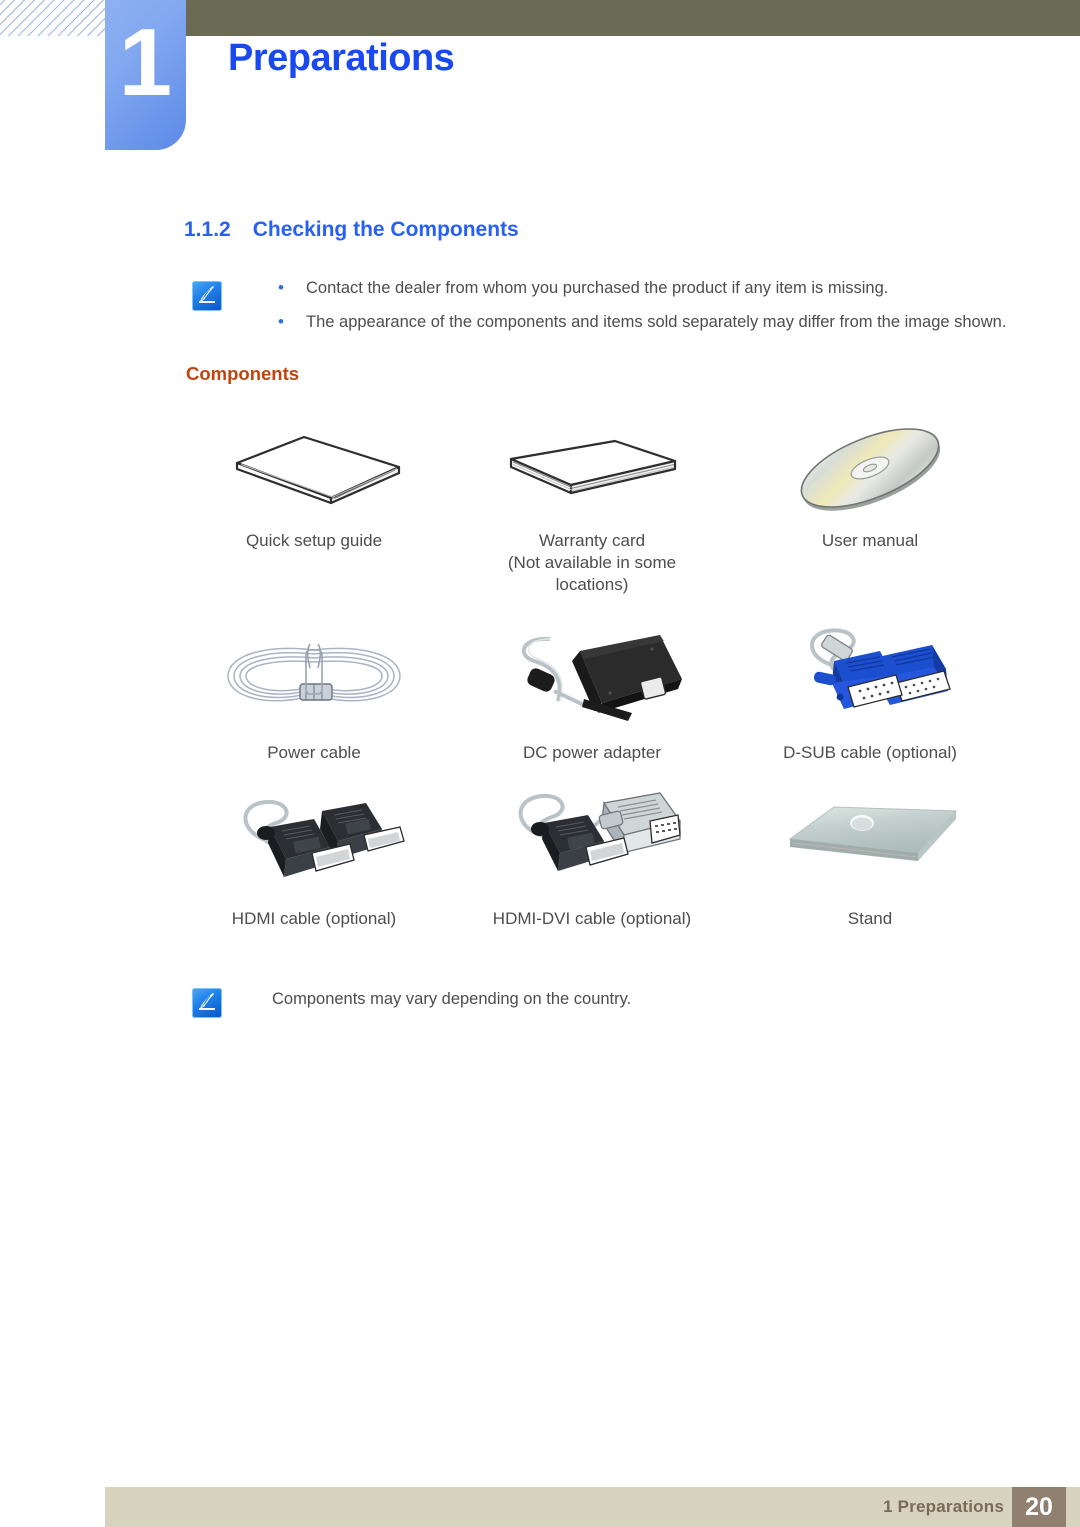  I want to click on component-caption: Power cable, so click(314, 752).